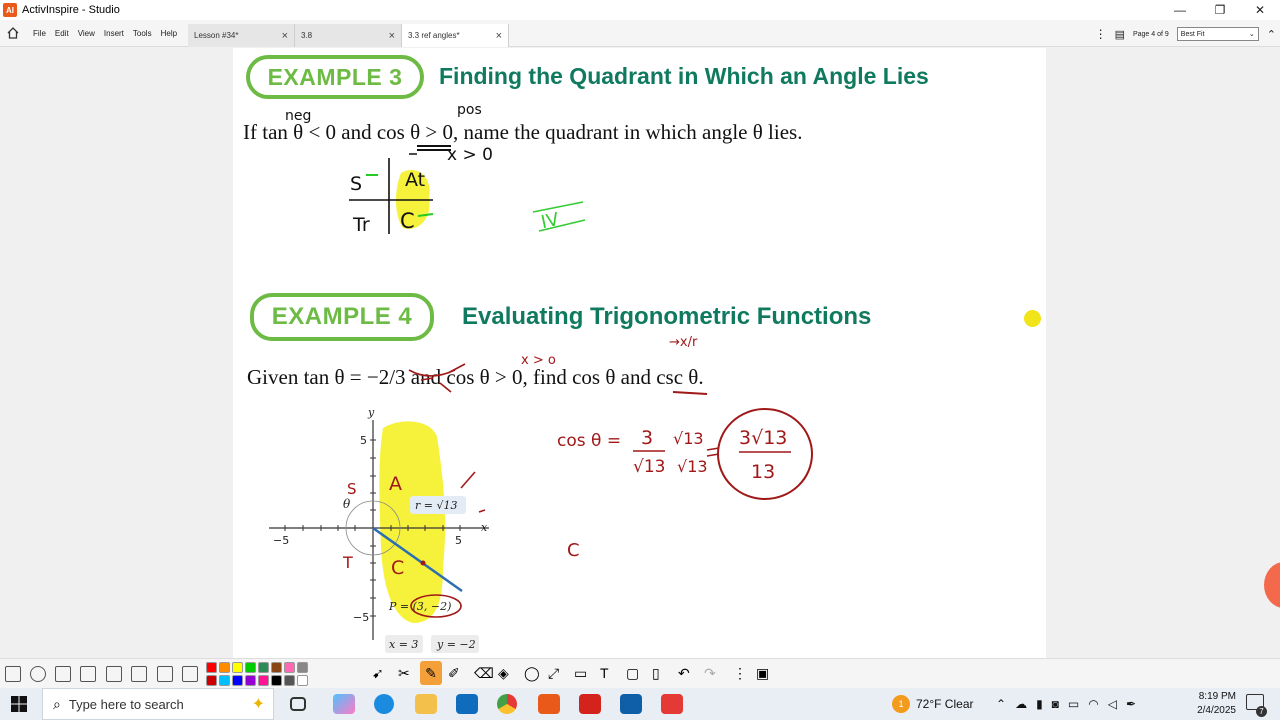 The width and height of the screenshot is (1280, 720). I want to click on windows-start-icon, so click(19, 704).